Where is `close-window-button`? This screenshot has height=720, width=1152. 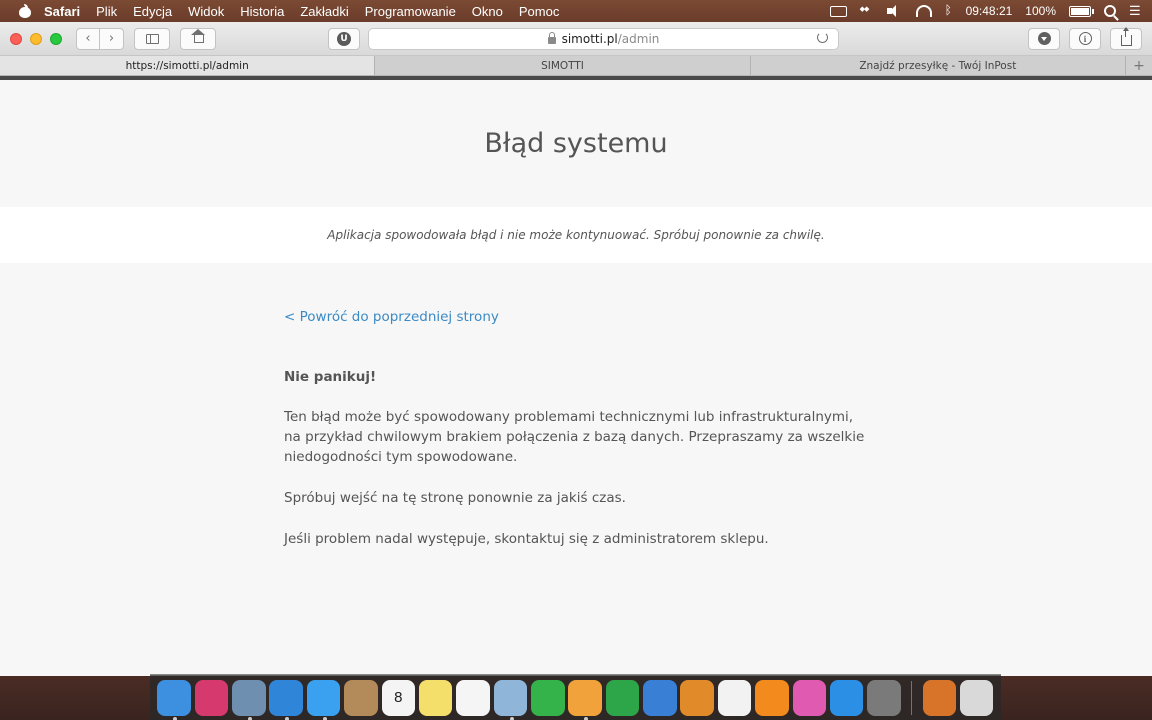 close-window-button is located at coordinates (16, 38).